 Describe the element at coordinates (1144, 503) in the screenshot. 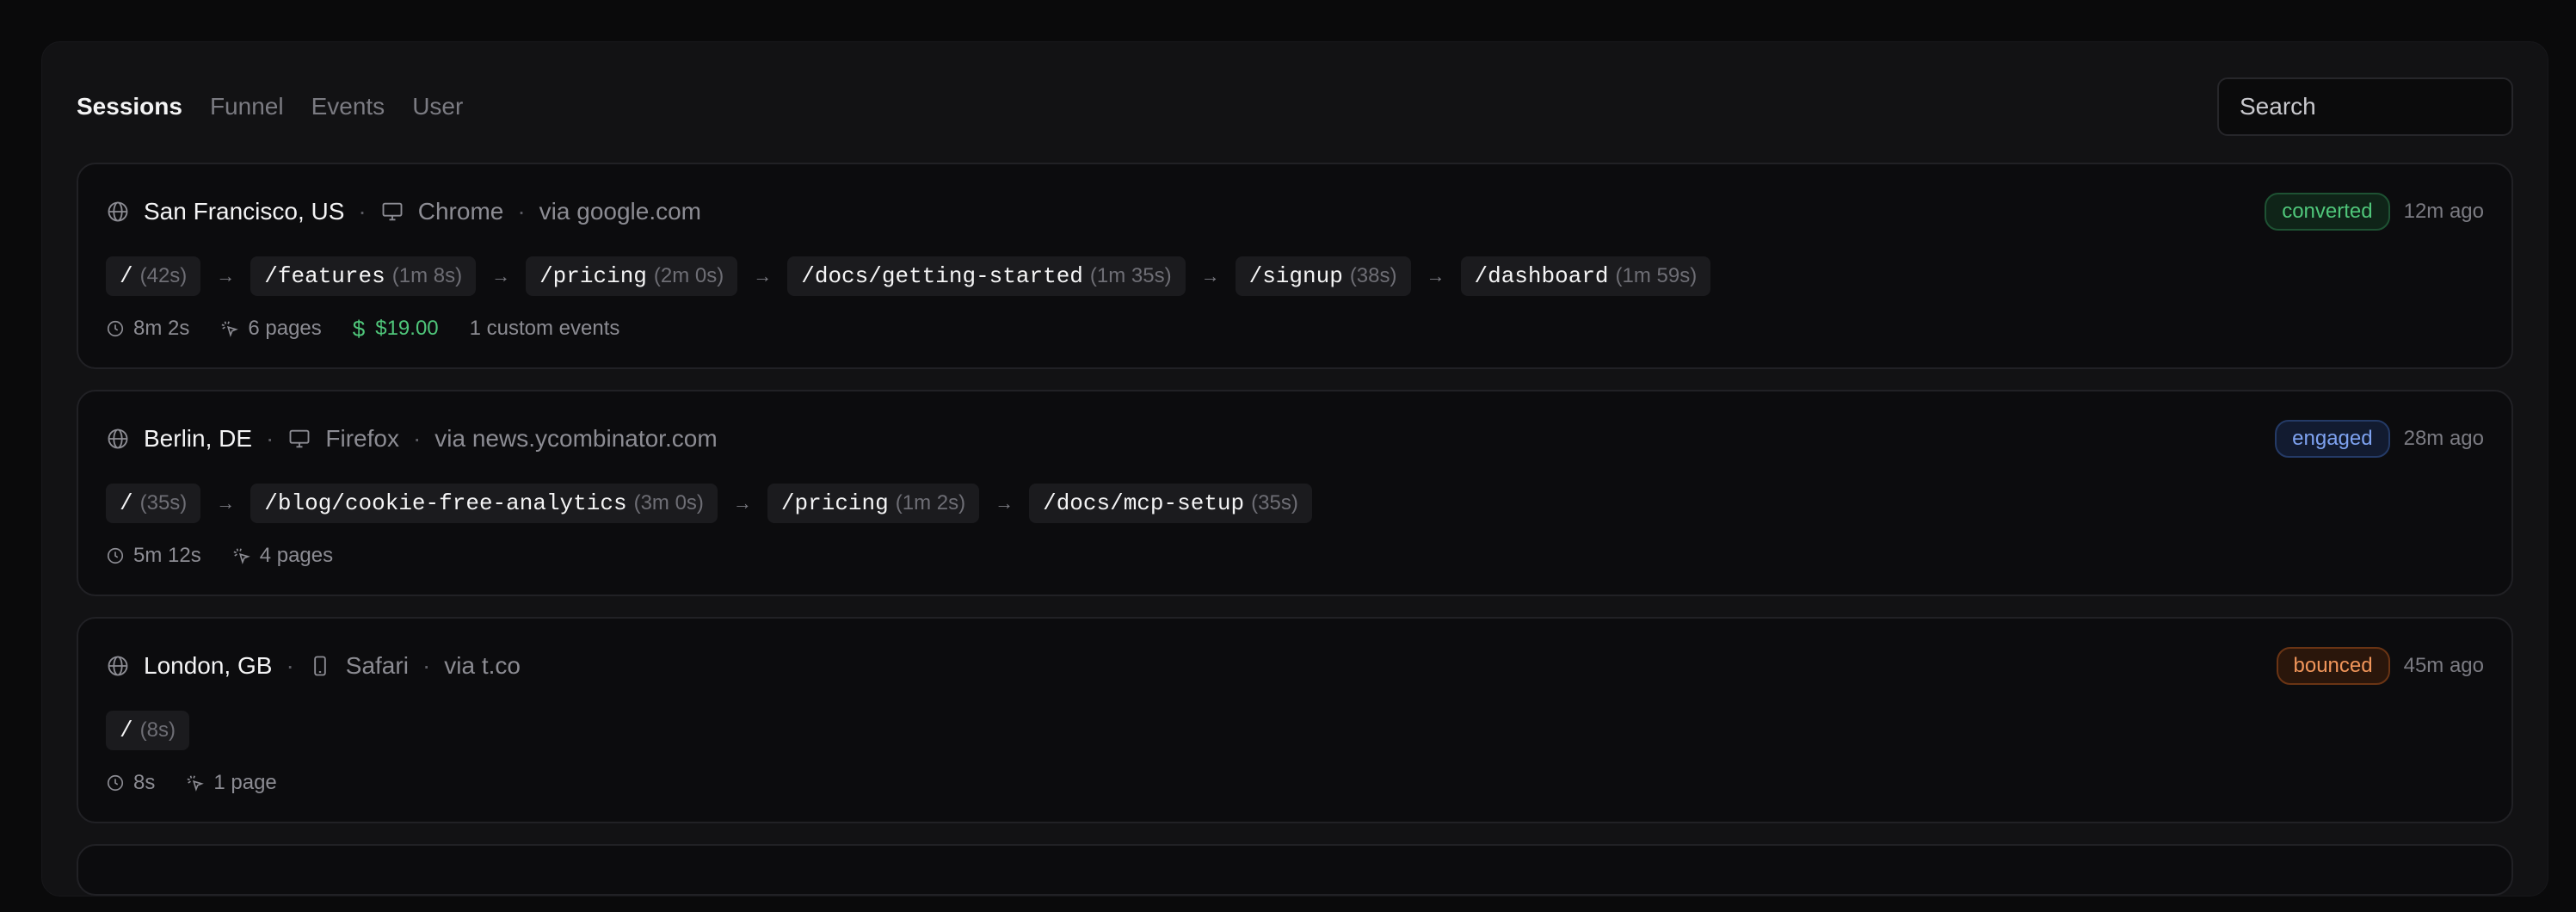

I see `path-url: /docs/mcp-setup` at that location.